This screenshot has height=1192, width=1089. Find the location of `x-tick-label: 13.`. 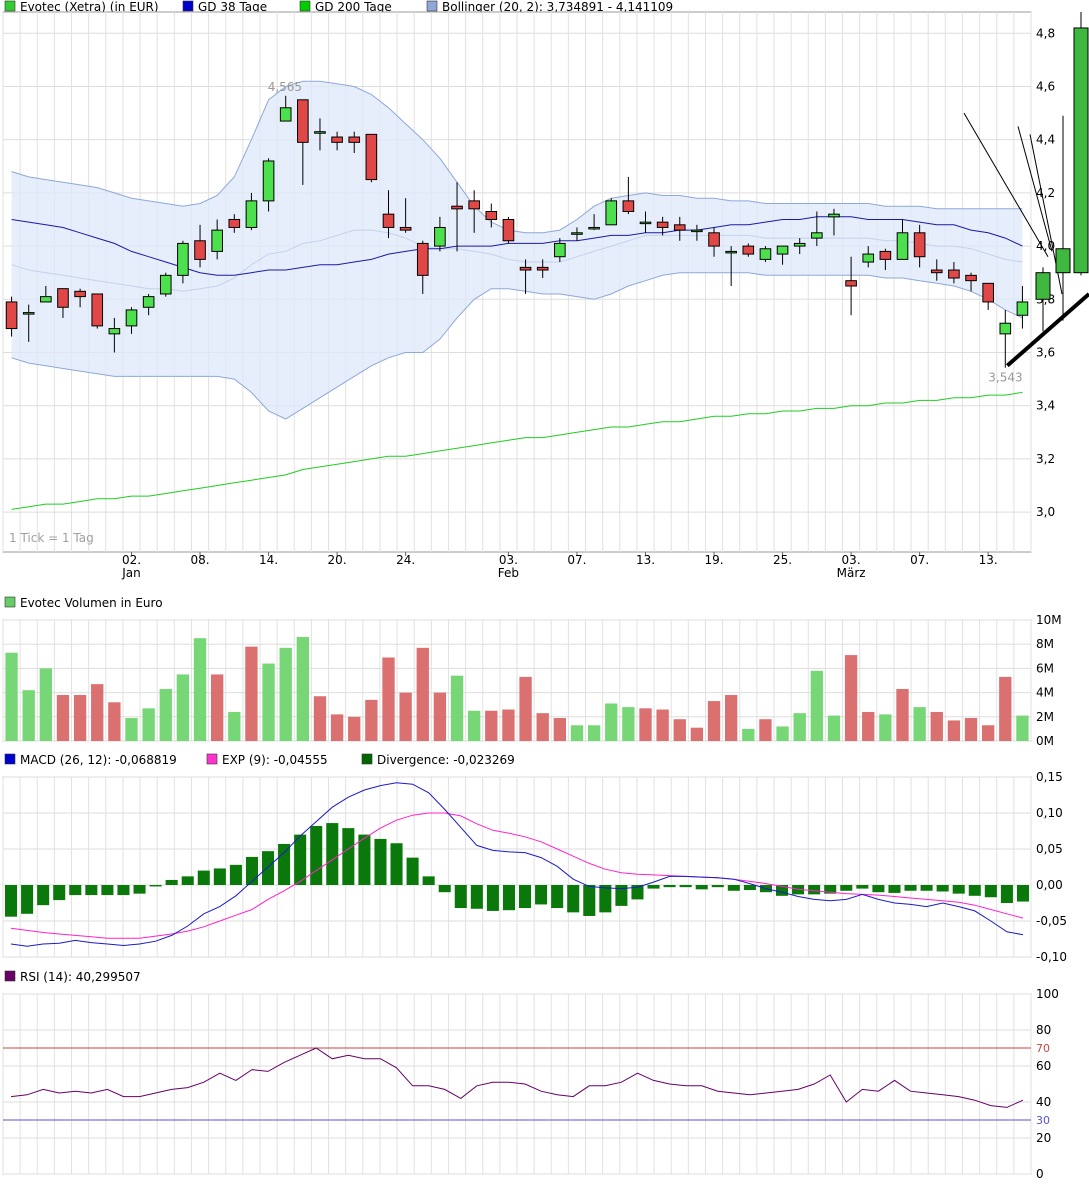

x-tick-label: 13. is located at coordinates (645, 560).